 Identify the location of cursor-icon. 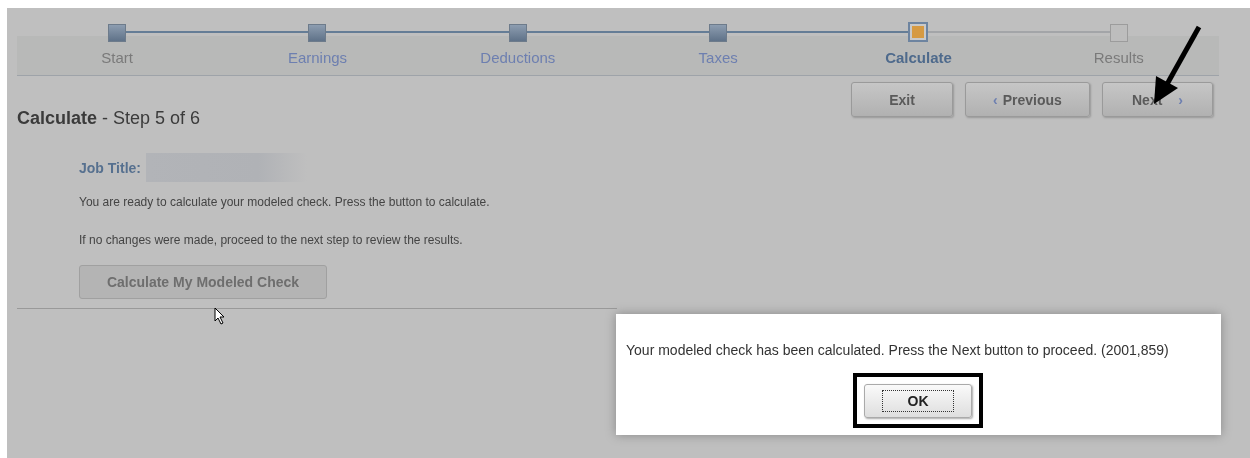
(220, 316).